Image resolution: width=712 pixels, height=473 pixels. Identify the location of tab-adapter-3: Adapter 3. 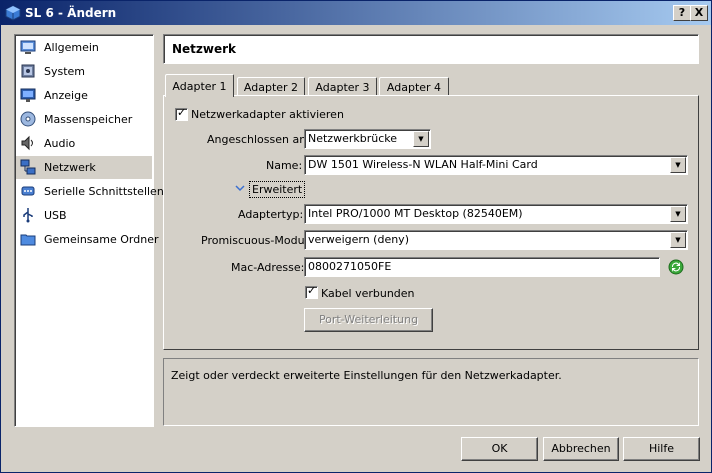
(342, 87).